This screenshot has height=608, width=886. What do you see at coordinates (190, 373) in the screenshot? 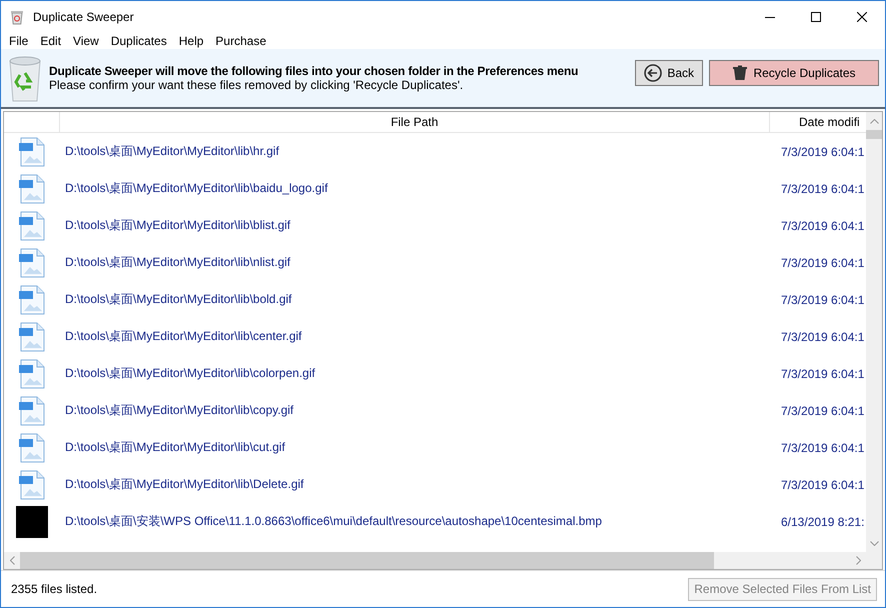
I see `file-path: D:\tools\桌面\MyEditor\MyEditor\lib\colorpen.gif` at bounding box center [190, 373].